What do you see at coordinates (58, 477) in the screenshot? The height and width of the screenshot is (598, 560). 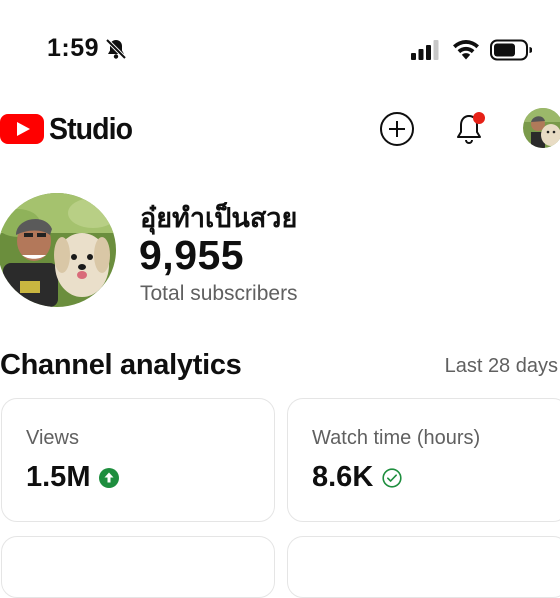 I see `views-value: 1.5M` at bounding box center [58, 477].